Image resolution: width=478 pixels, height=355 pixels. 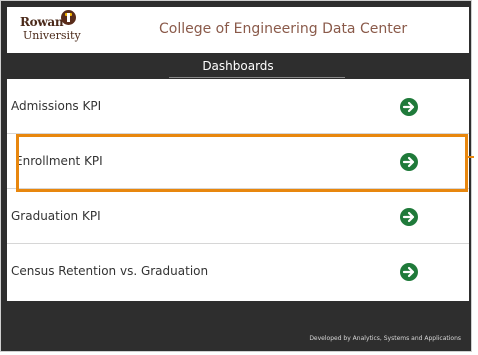 I want to click on dashboard-row-census-retention: Census Retention vs. Graduation, so click(x=238, y=271).